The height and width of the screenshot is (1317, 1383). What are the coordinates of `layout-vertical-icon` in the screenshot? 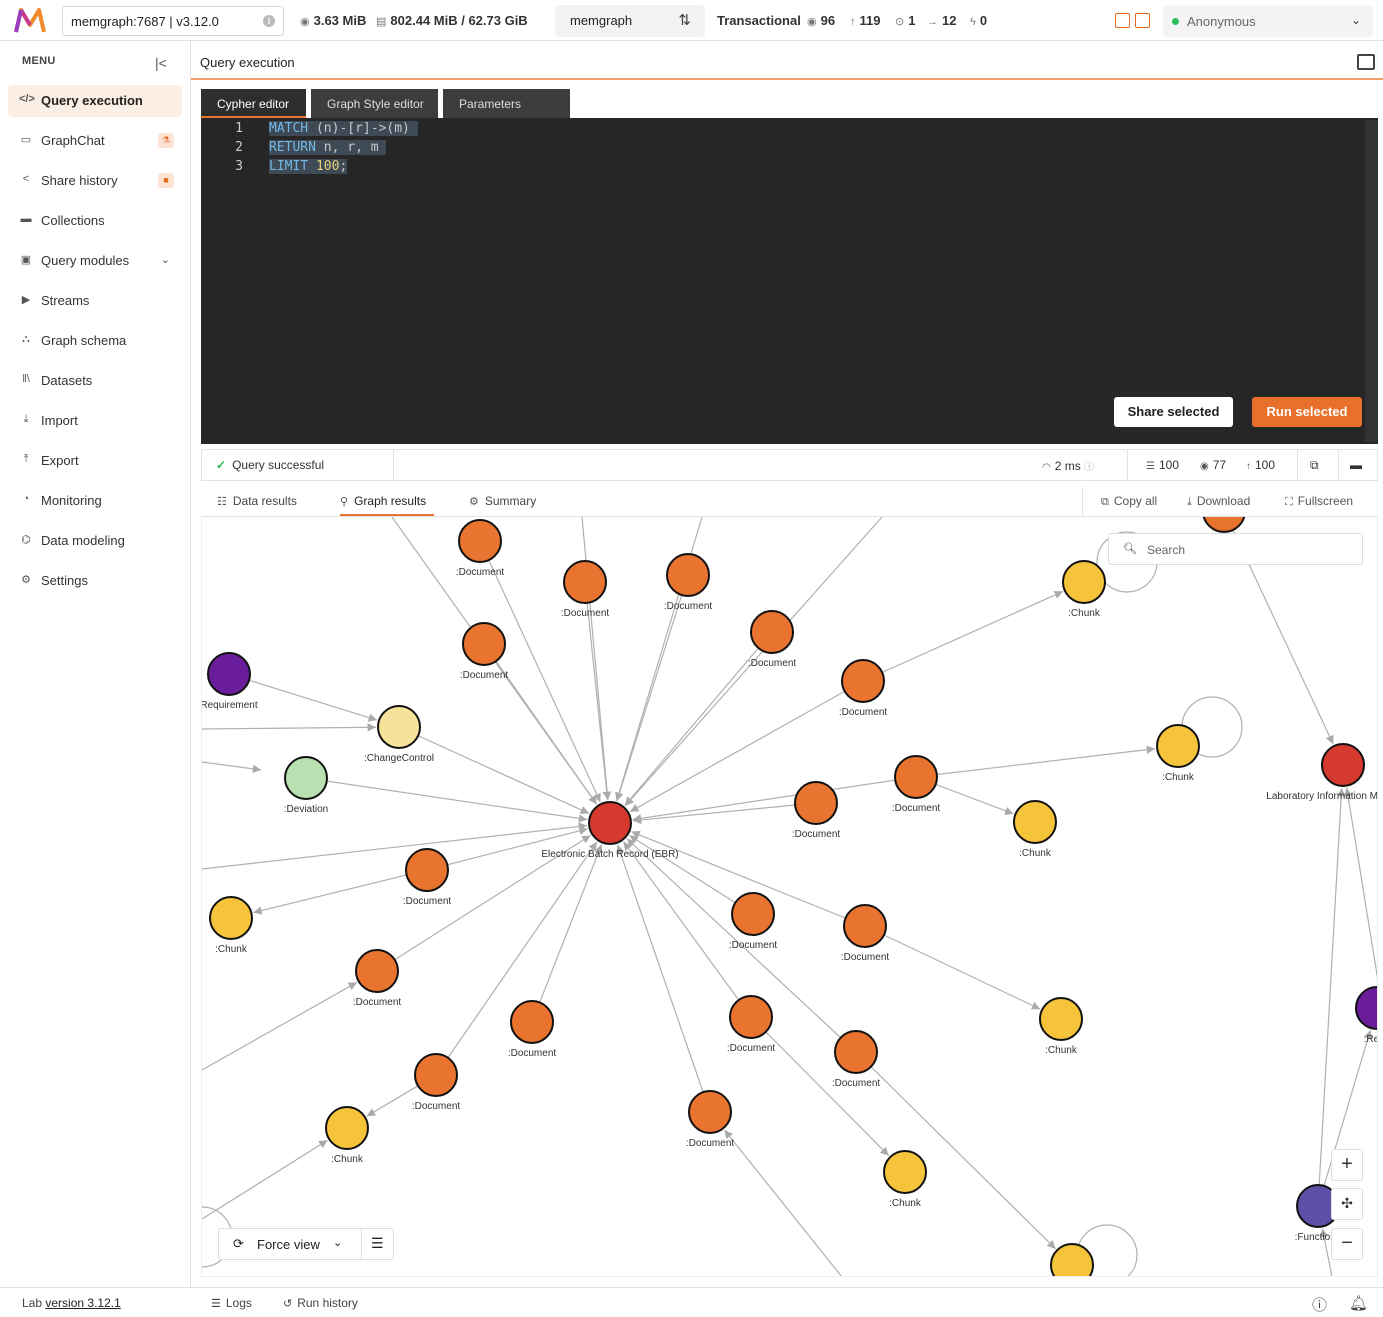 It's located at (1122, 20).